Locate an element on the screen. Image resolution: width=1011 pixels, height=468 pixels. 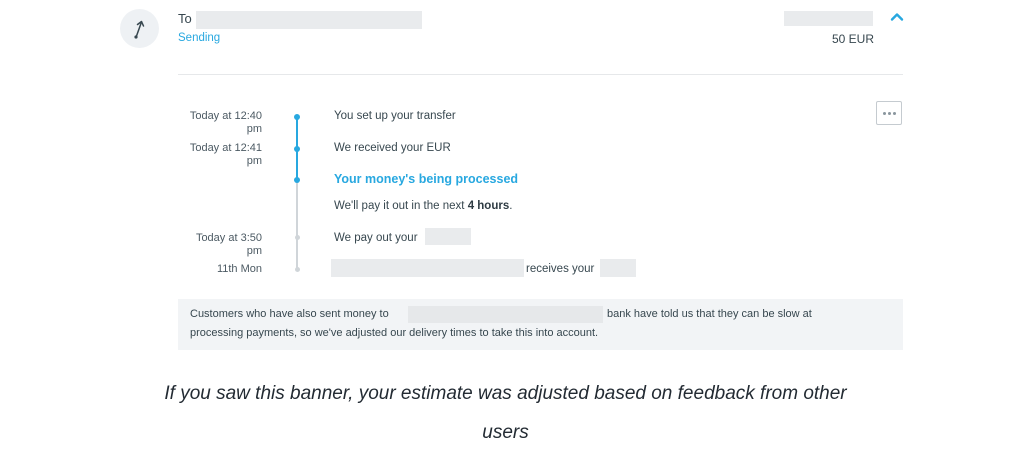
step-time: Today at 12:41 pm is located at coordinates (207, 155).